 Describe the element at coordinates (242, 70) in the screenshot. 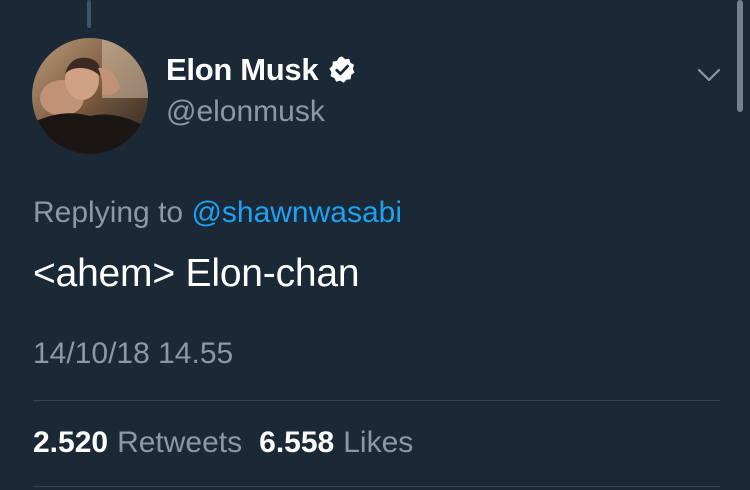

I see `author-display-name: Elon Musk` at that location.